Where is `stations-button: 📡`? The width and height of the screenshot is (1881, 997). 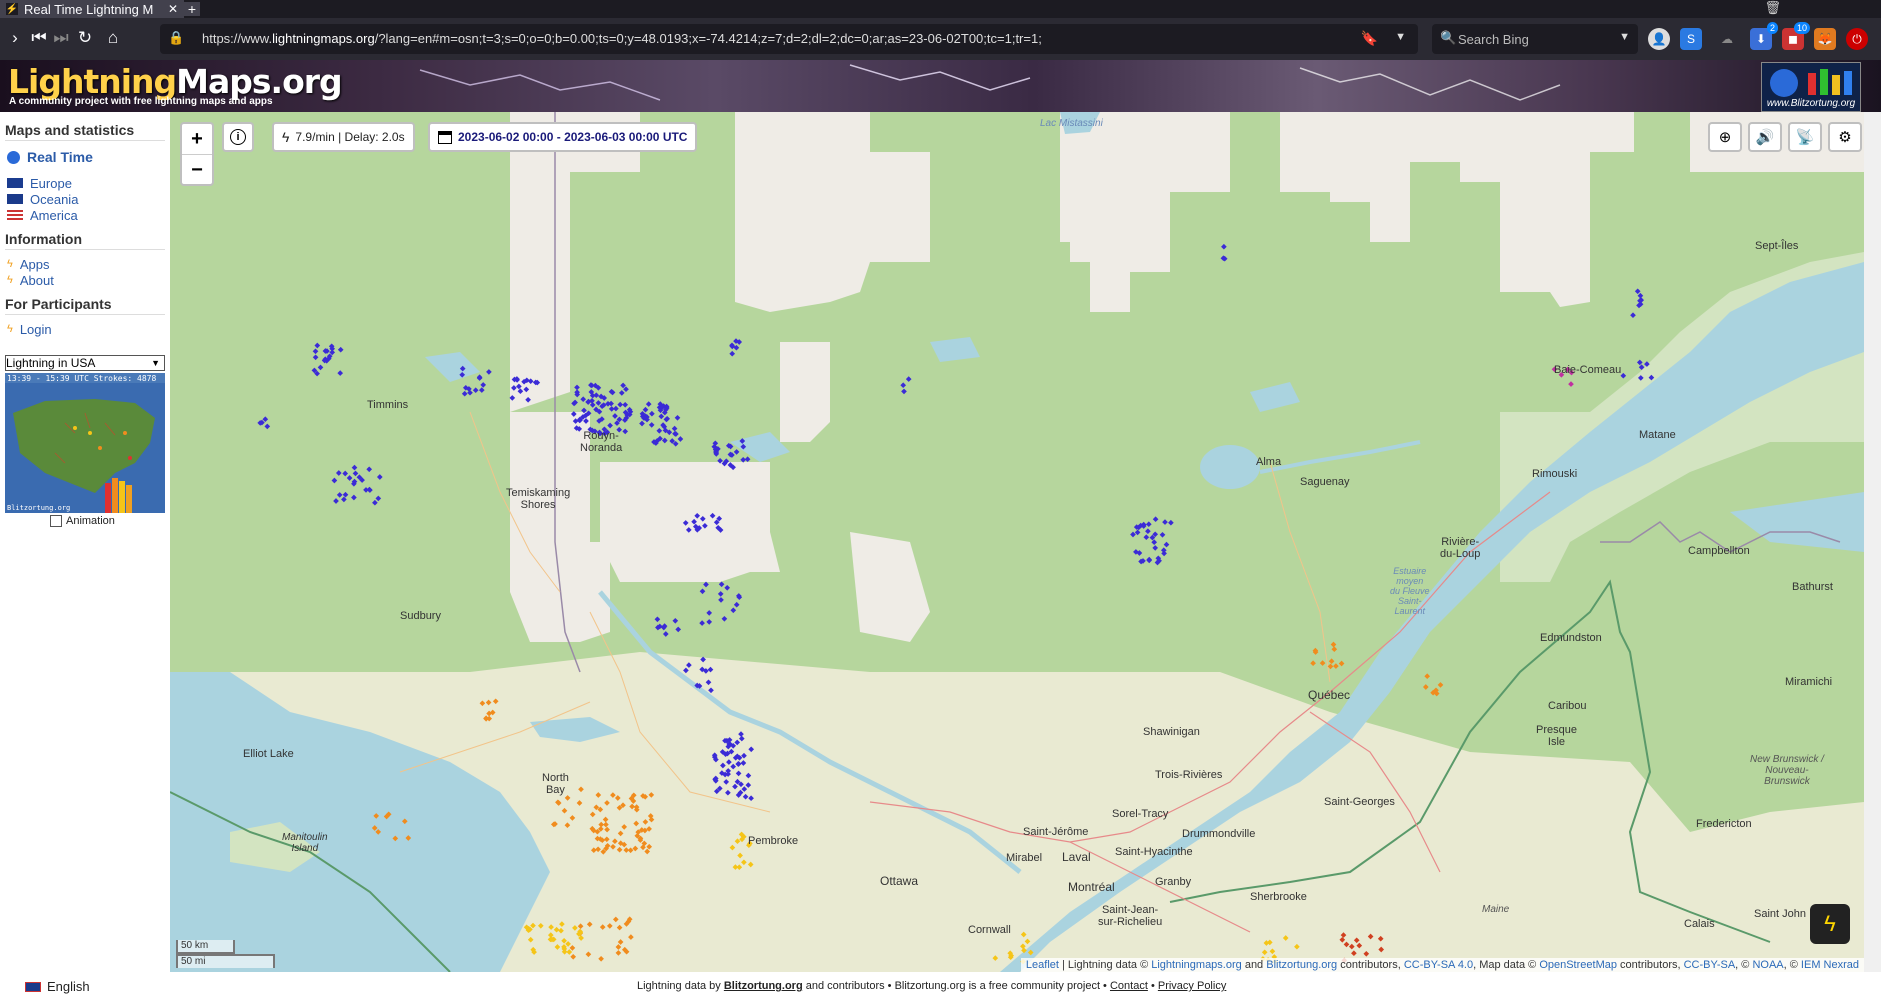
stations-button: 📡 is located at coordinates (1805, 137).